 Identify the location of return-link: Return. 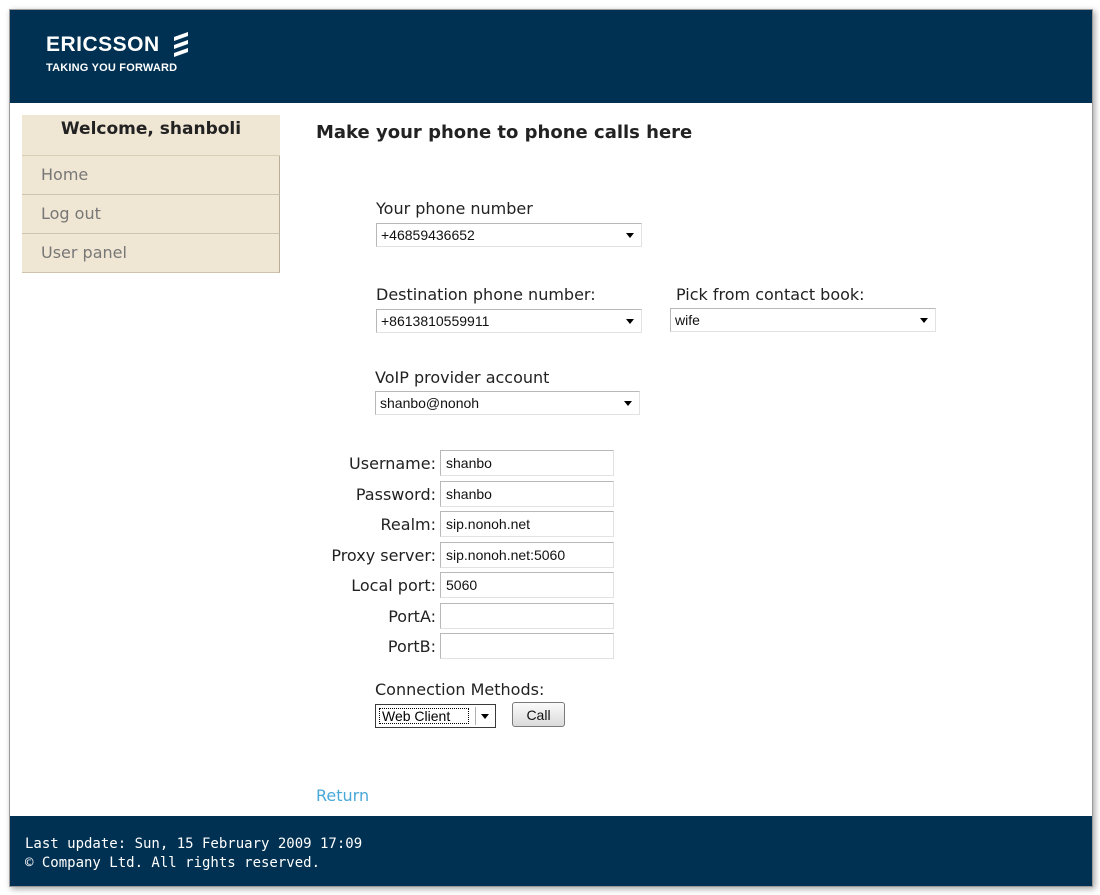
(342, 795).